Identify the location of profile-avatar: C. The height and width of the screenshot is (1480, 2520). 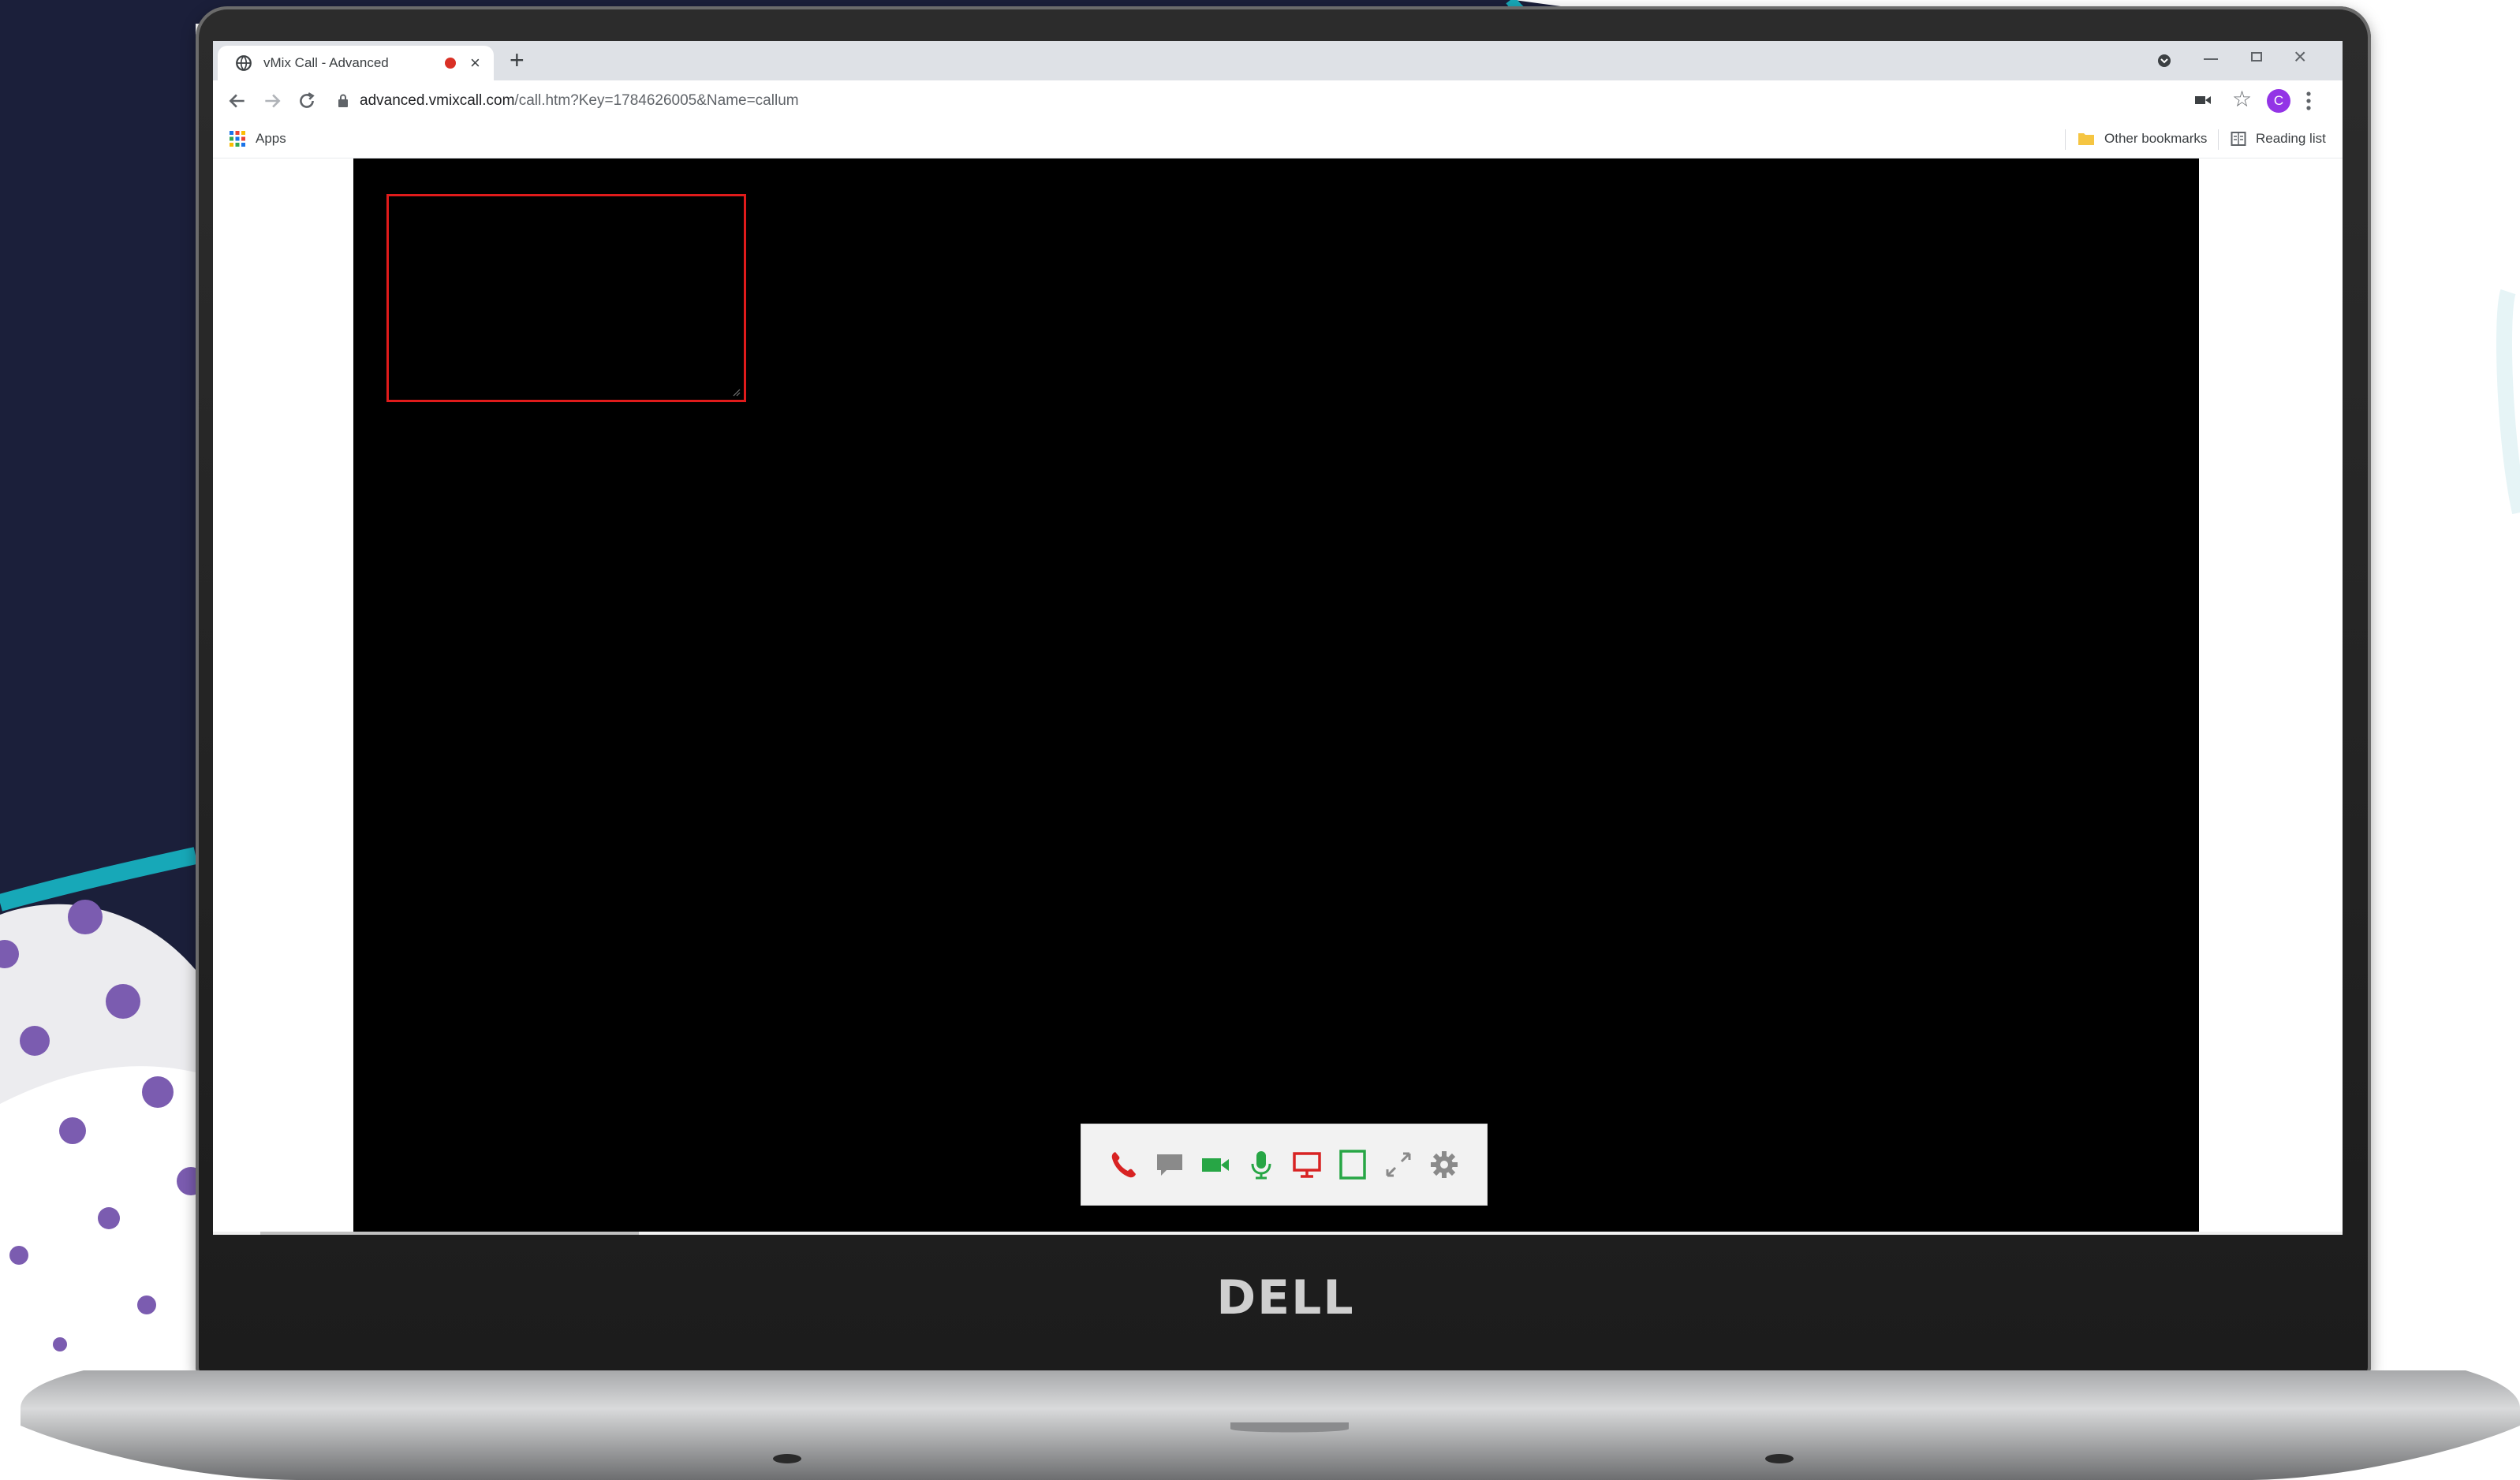
(2278, 101).